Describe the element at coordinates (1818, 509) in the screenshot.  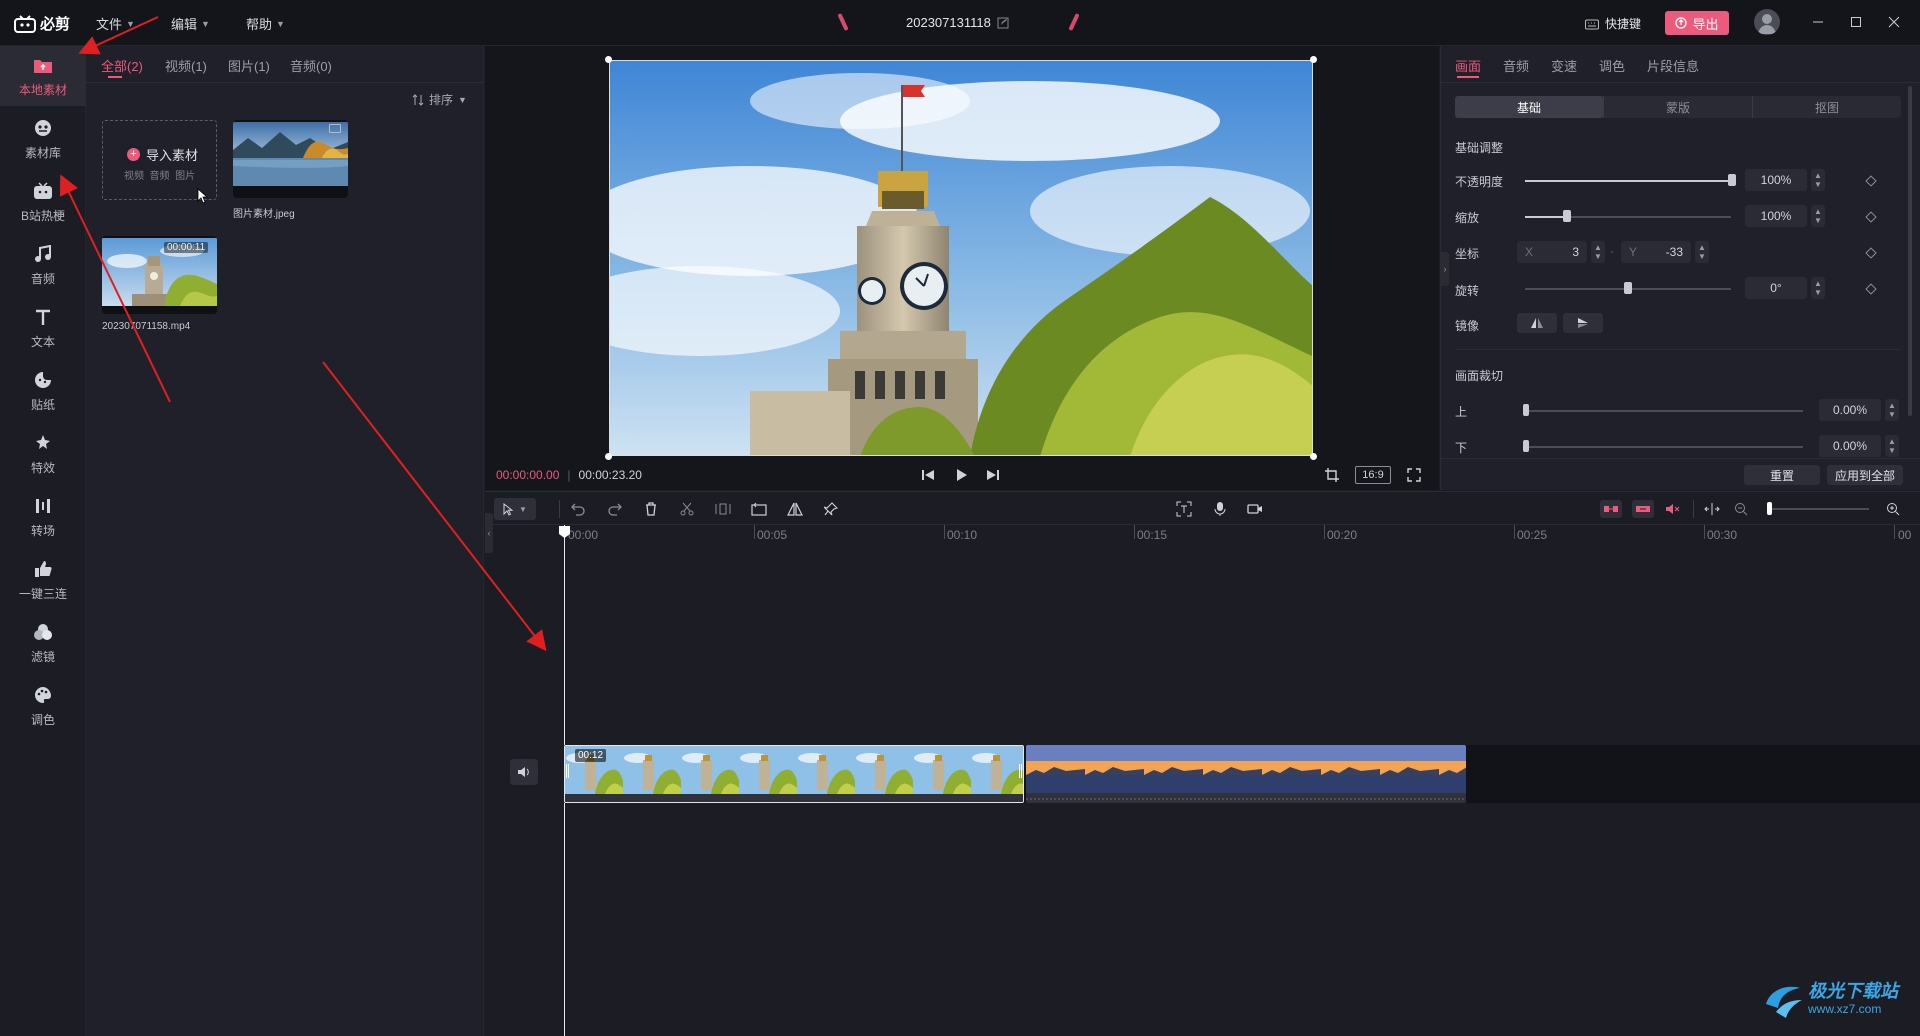
I see `zoom-slider` at that location.